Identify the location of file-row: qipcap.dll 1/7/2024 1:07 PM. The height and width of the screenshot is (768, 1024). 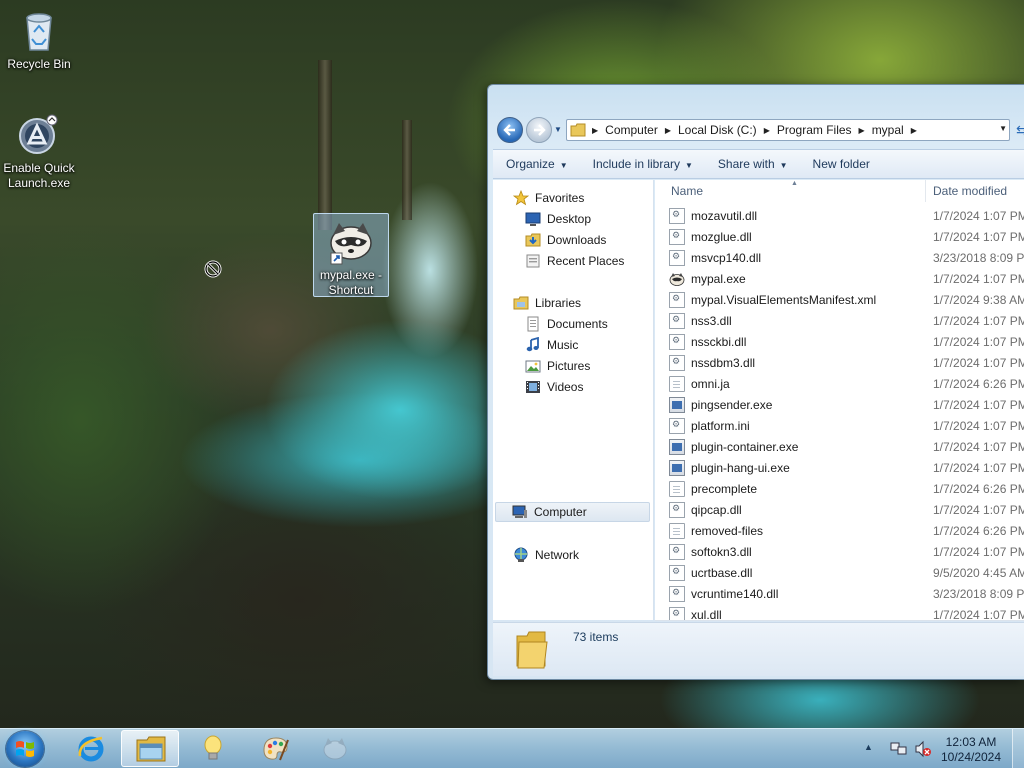
(846, 509).